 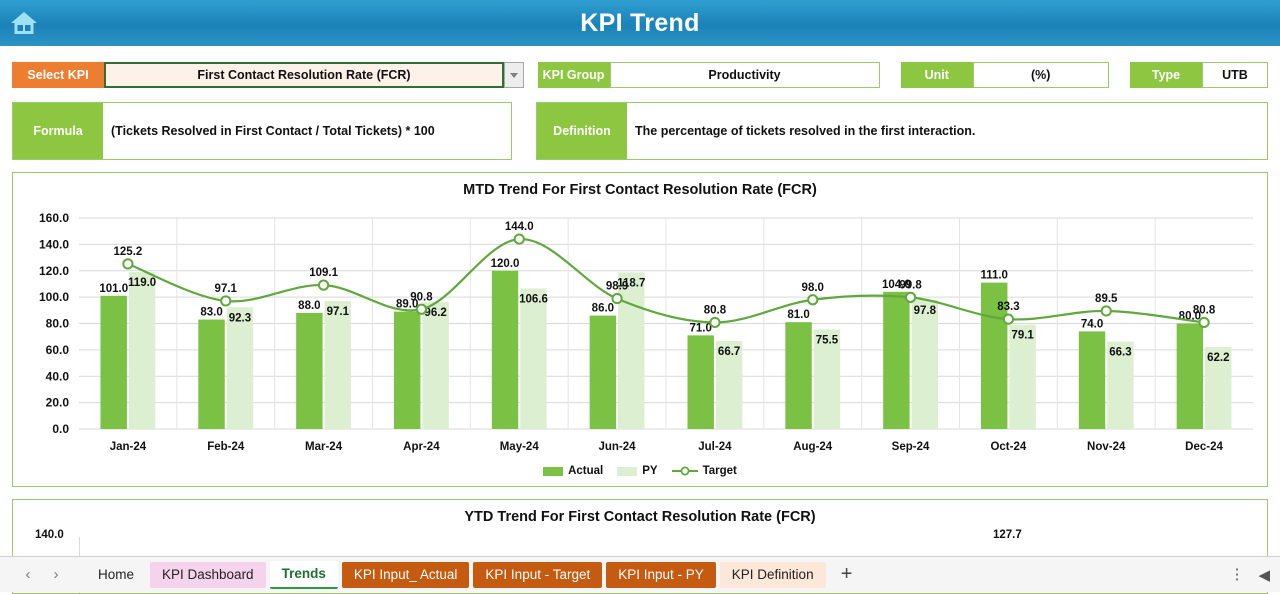 I want to click on legend-line-marker, so click(x=685, y=471).